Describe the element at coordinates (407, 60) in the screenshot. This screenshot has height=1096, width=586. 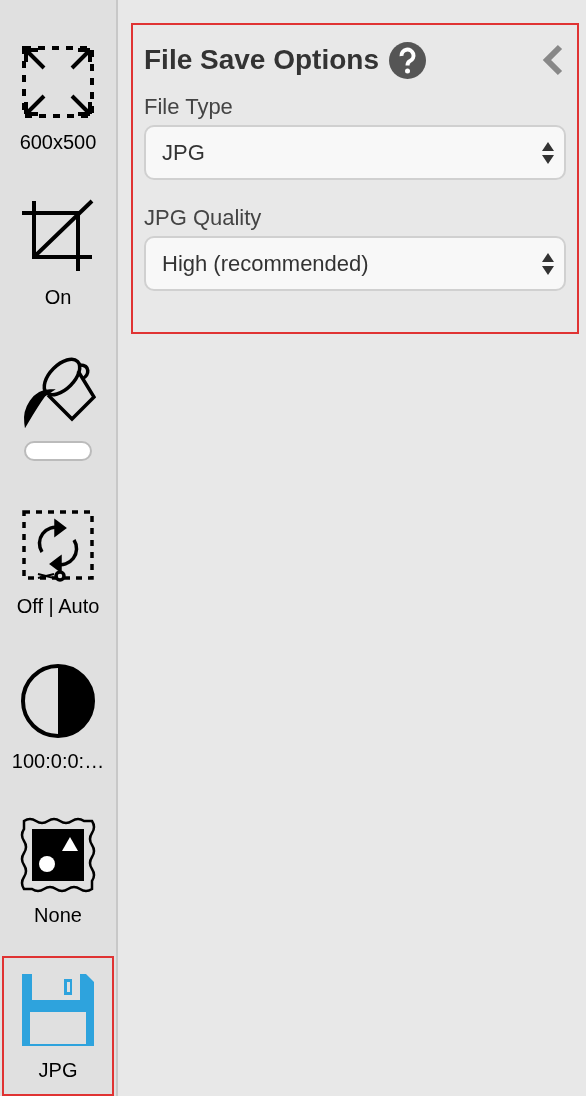
I see `help-icon` at that location.